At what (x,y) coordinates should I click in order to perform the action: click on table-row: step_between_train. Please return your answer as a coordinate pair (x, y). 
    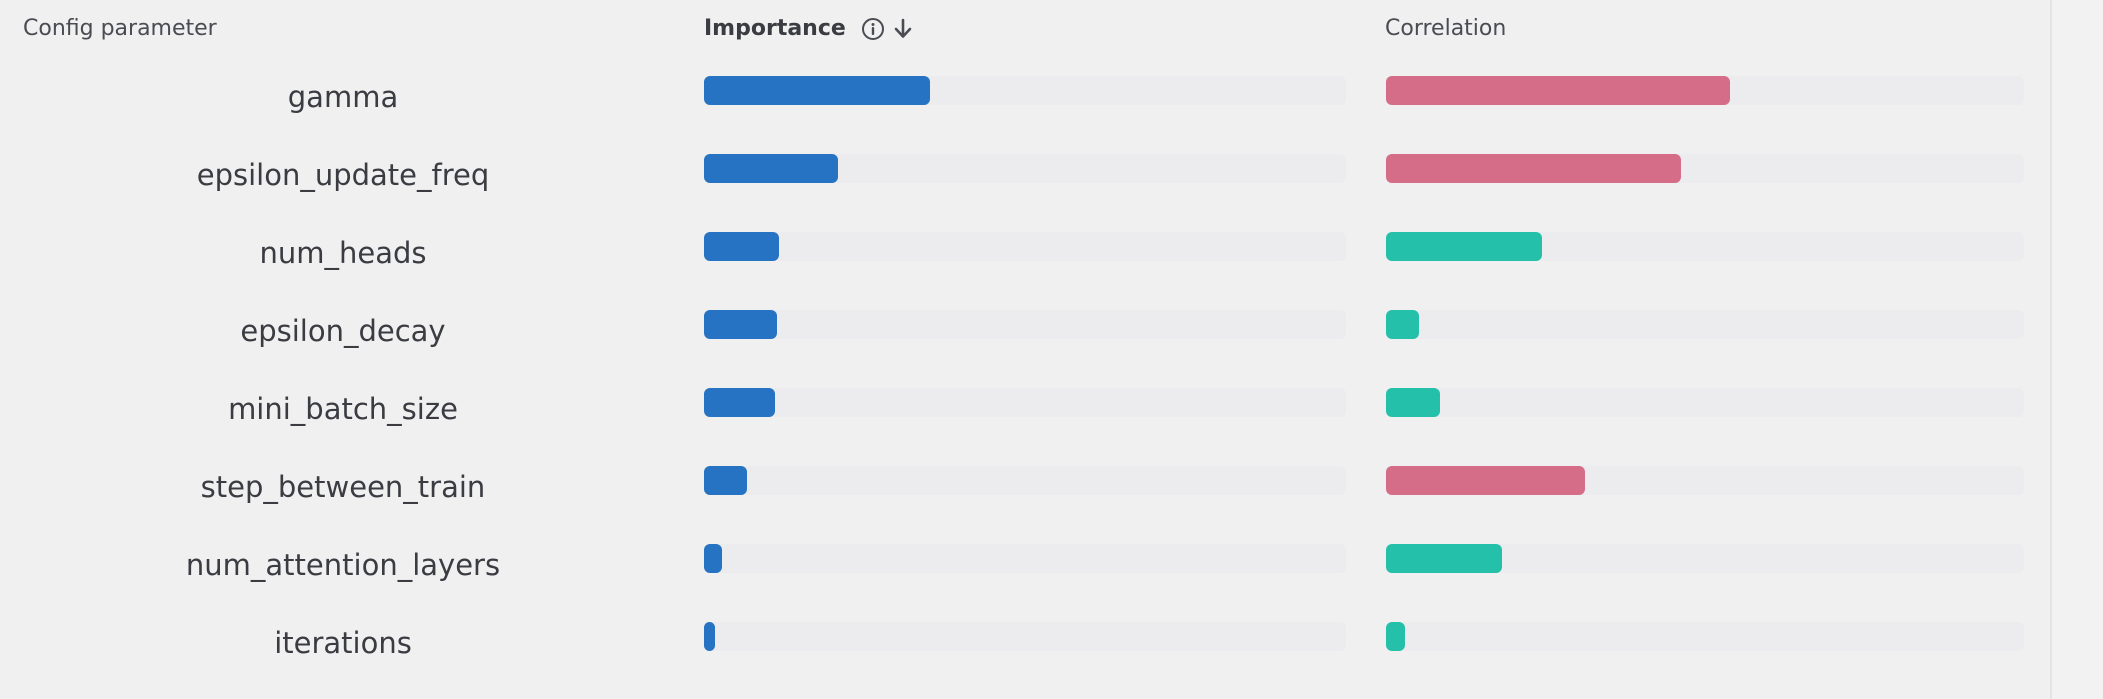
    Looking at the image, I should click on (1025, 487).